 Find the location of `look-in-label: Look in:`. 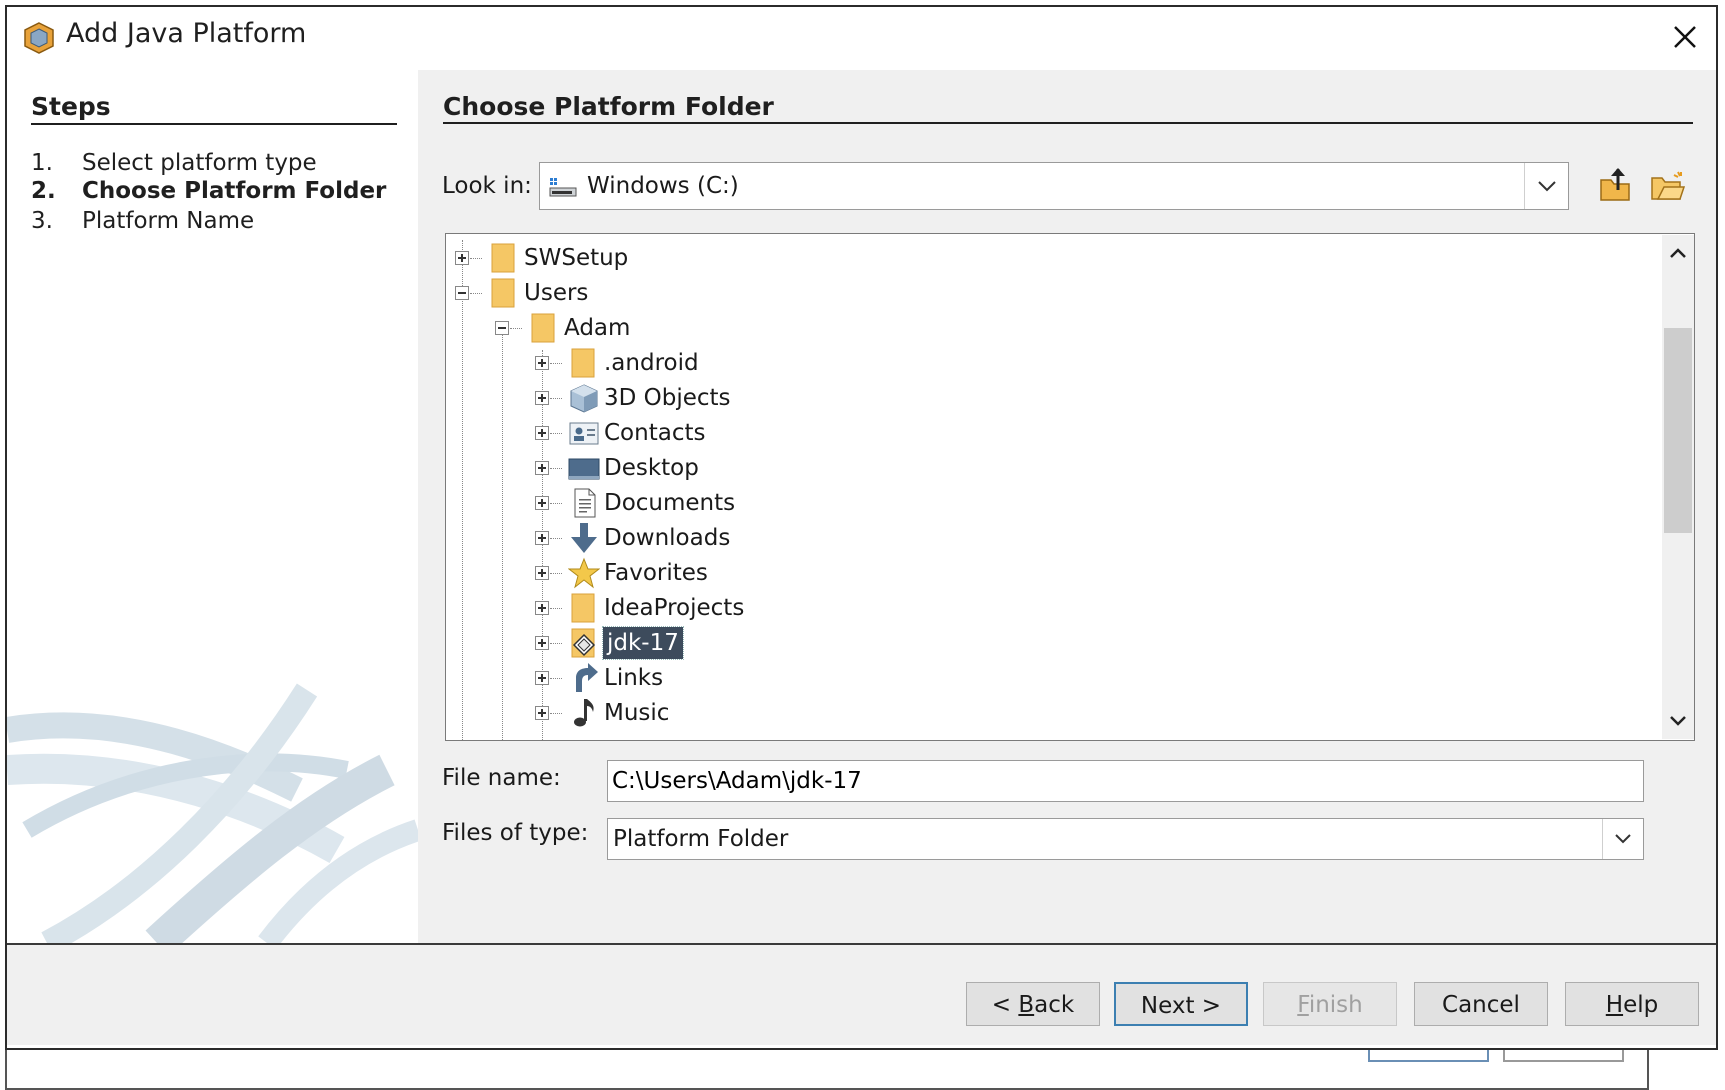

look-in-label: Look in: is located at coordinates (487, 186).